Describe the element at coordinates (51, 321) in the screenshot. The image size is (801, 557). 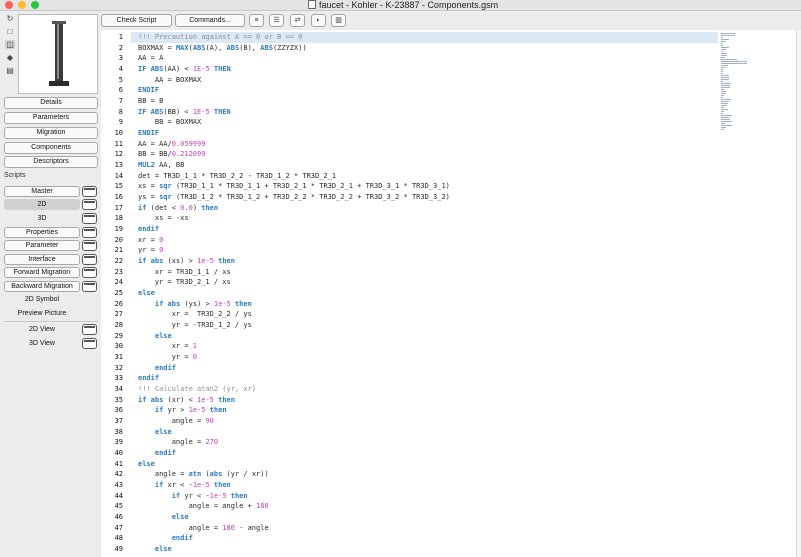
I see `scripts-views-divider` at that location.